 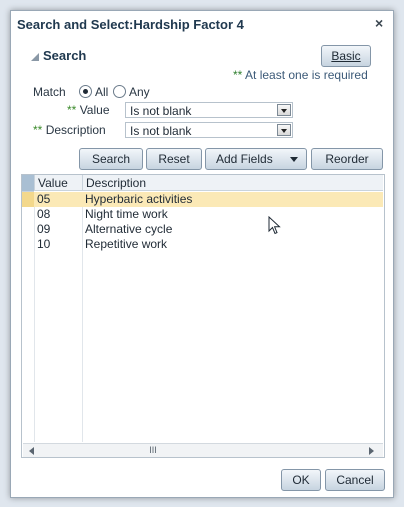 What do you see at coordinates (35, 56) in the screenshot?
I see `collapse-triangle-icon` at bounding box center [35, 56].